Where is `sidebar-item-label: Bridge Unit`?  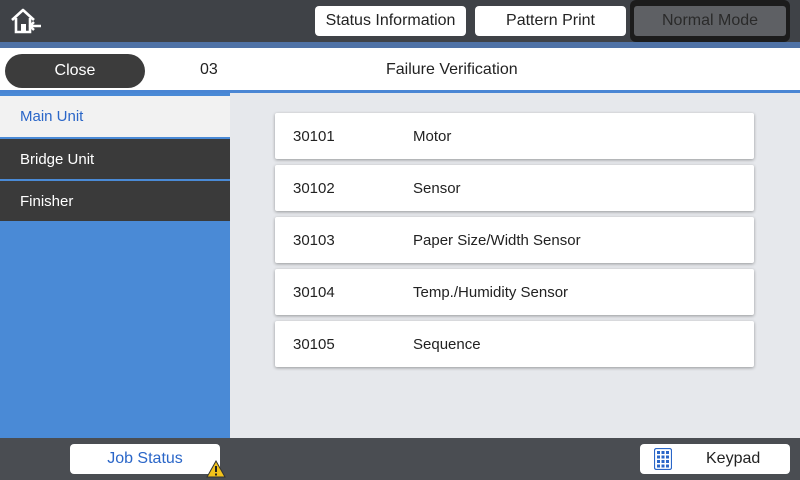
sidebar-item-label: Bridge Unit is located at coordinates (57, 159).